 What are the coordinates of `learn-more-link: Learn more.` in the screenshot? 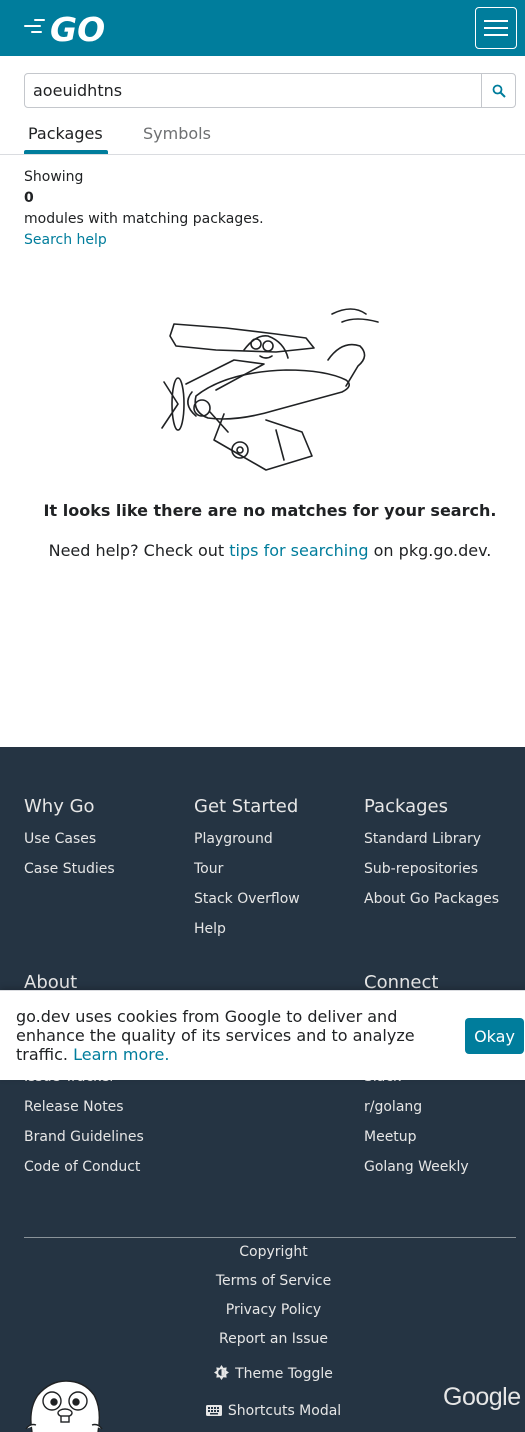 It's located at (121, 1054).